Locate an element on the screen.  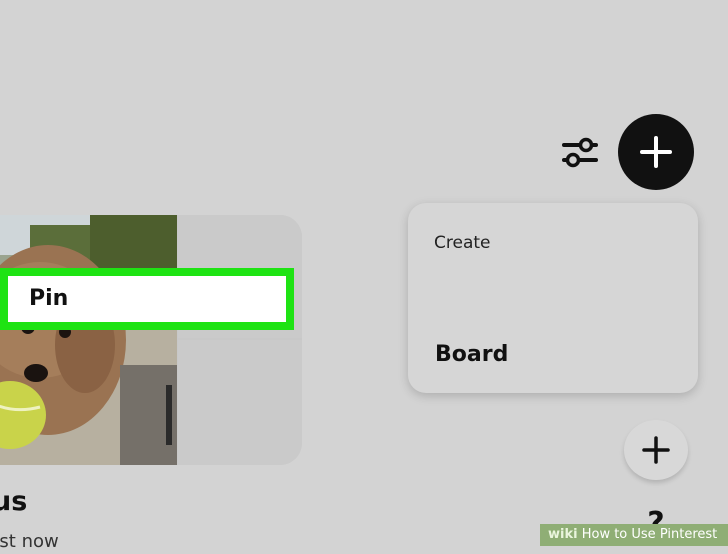
board-cover-image is located at coordinates (88, 340).